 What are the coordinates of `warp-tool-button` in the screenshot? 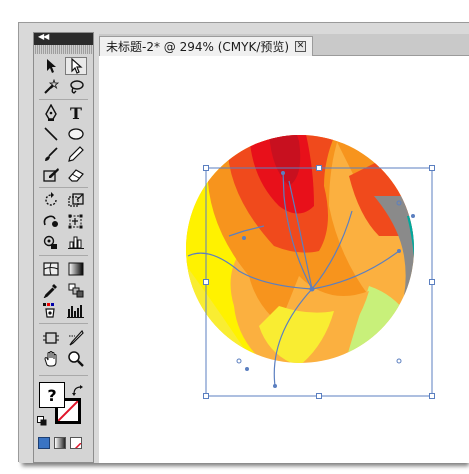 It's located at (51, 221).